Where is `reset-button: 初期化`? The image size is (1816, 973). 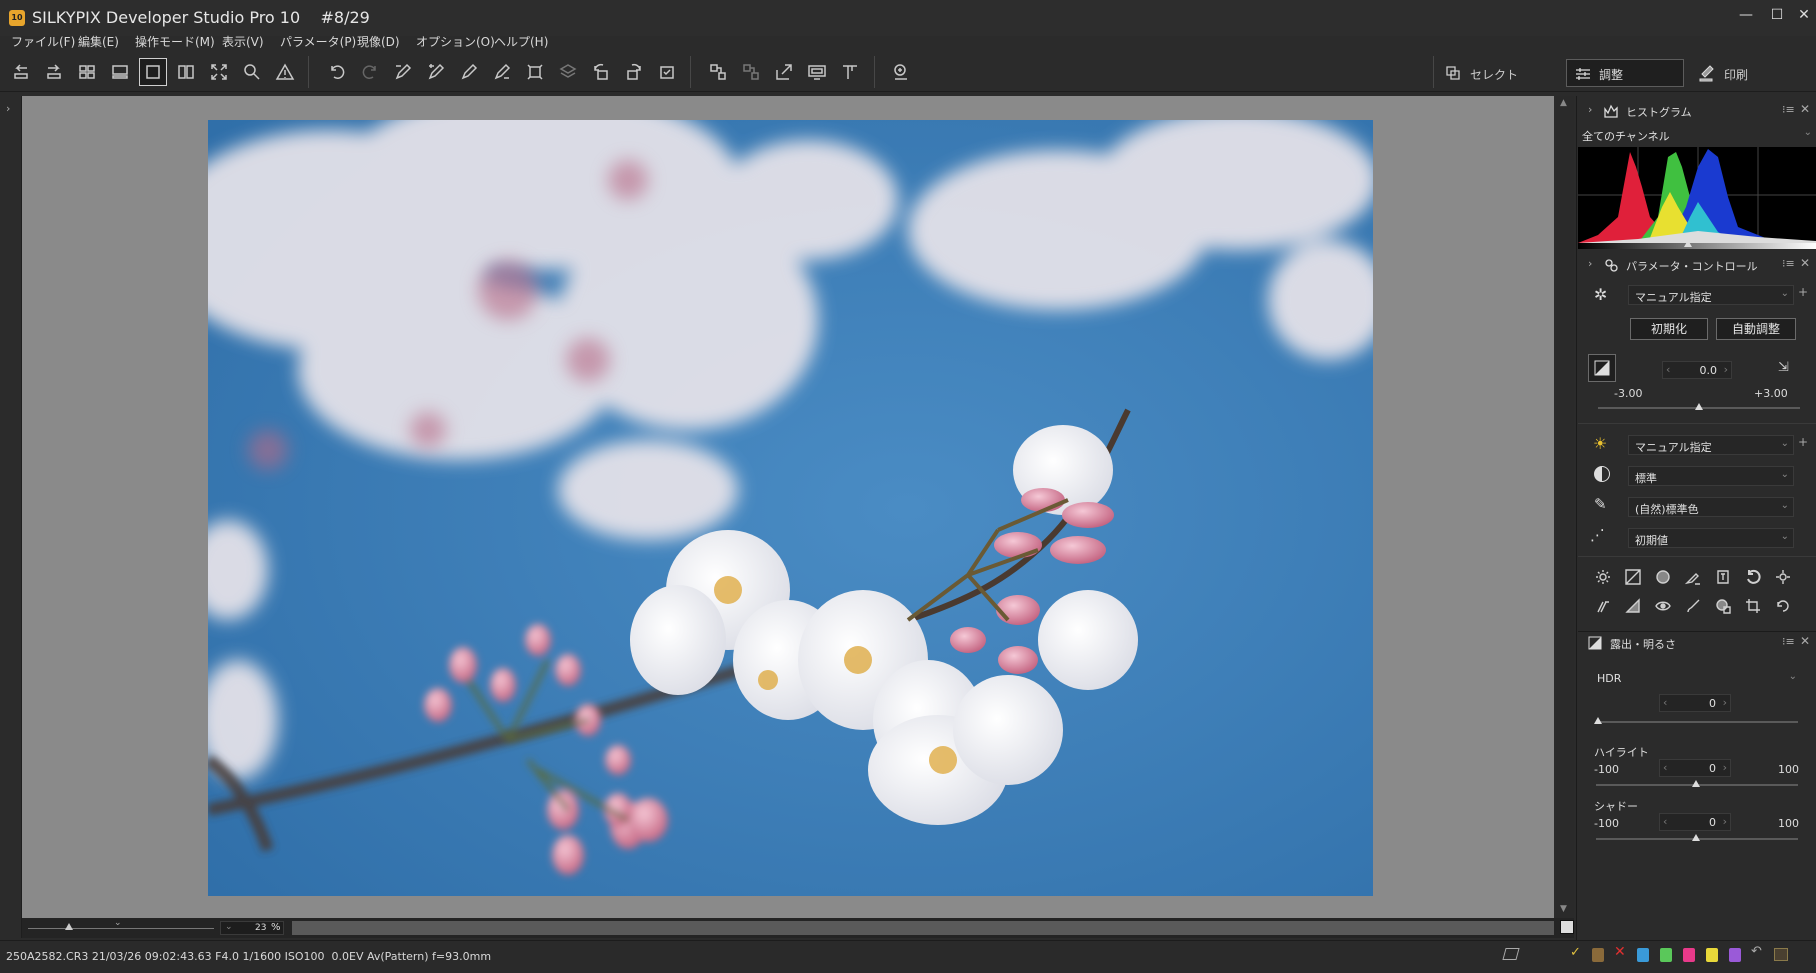
reset-button: 初期化 is located at coordinates (1669, 329).